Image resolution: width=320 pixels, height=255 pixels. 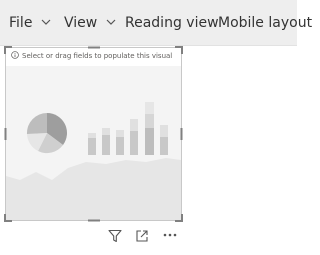 I want to click on focus-mode-icon, so click(x=142, y=236).